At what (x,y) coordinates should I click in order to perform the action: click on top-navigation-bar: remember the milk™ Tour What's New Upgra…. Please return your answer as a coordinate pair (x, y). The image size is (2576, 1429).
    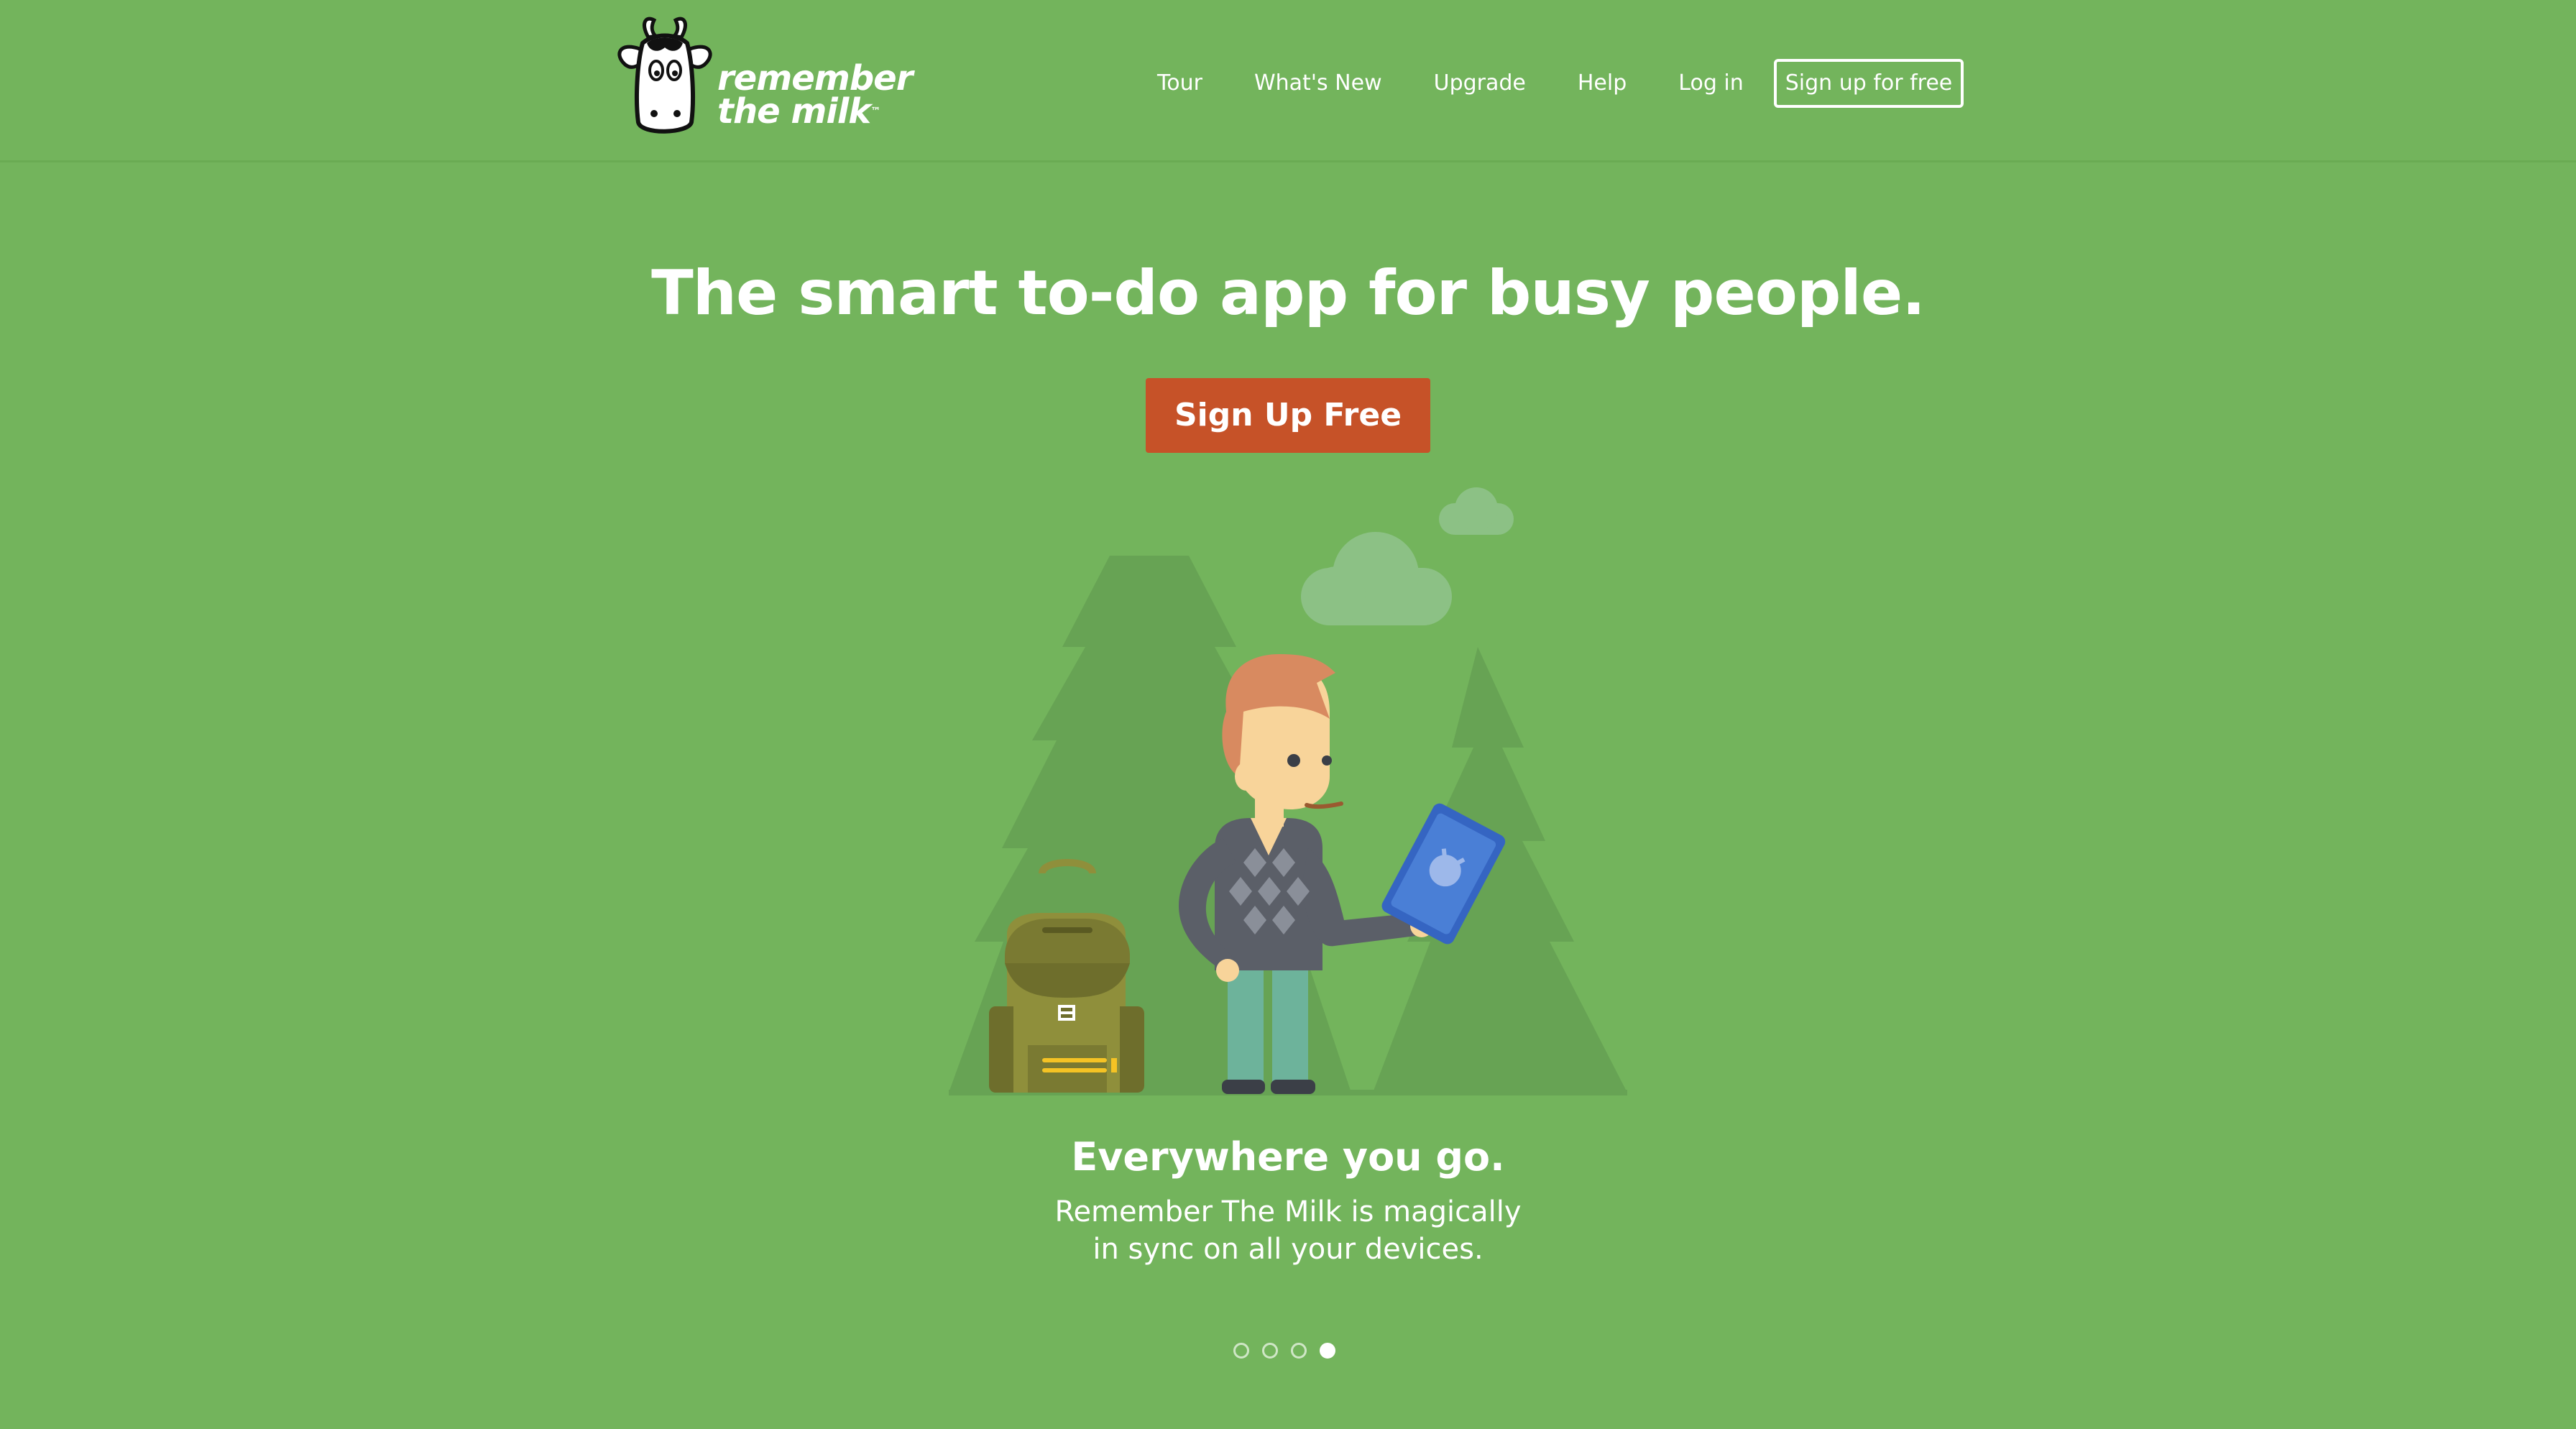
    Looking at the image, I should click on (1288, 81).